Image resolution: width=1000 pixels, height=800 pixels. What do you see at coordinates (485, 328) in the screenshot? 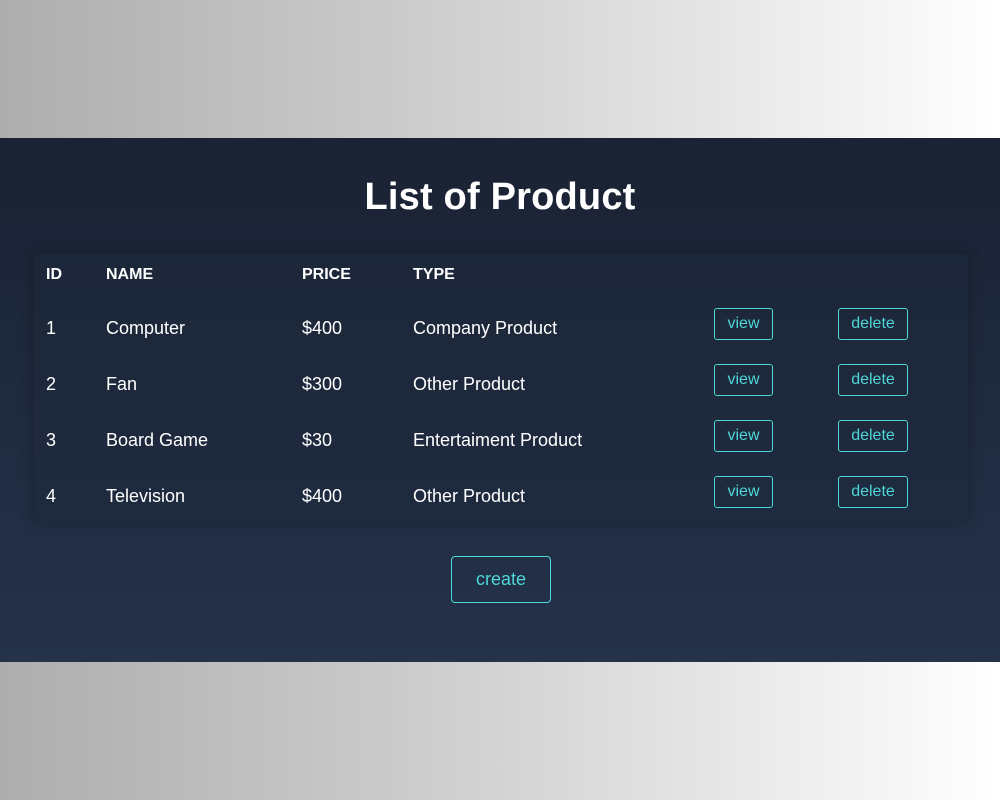
I see `product-type: Company Product` at bounding box center [485, 328].